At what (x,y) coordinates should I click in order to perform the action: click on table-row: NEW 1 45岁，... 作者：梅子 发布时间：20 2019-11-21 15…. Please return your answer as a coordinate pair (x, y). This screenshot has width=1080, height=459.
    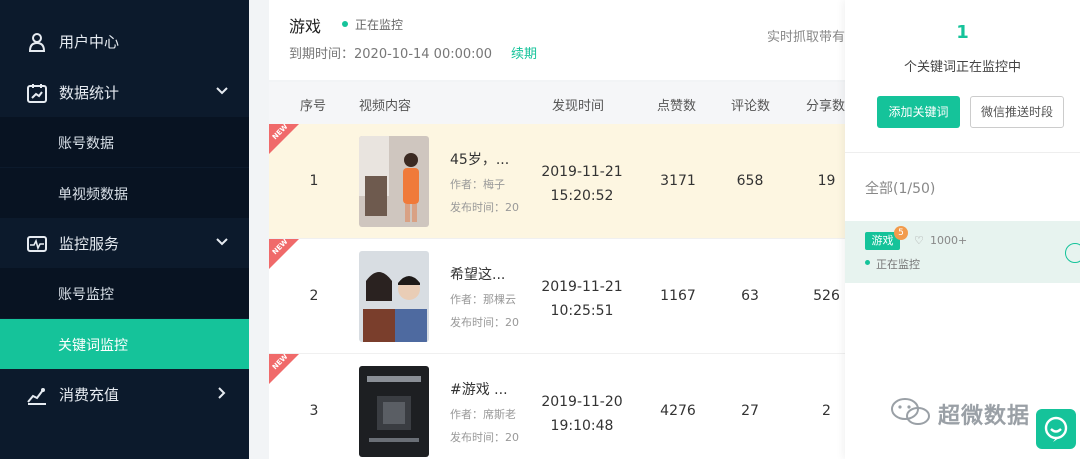
    Looking at the image, I should click on (564, 181).